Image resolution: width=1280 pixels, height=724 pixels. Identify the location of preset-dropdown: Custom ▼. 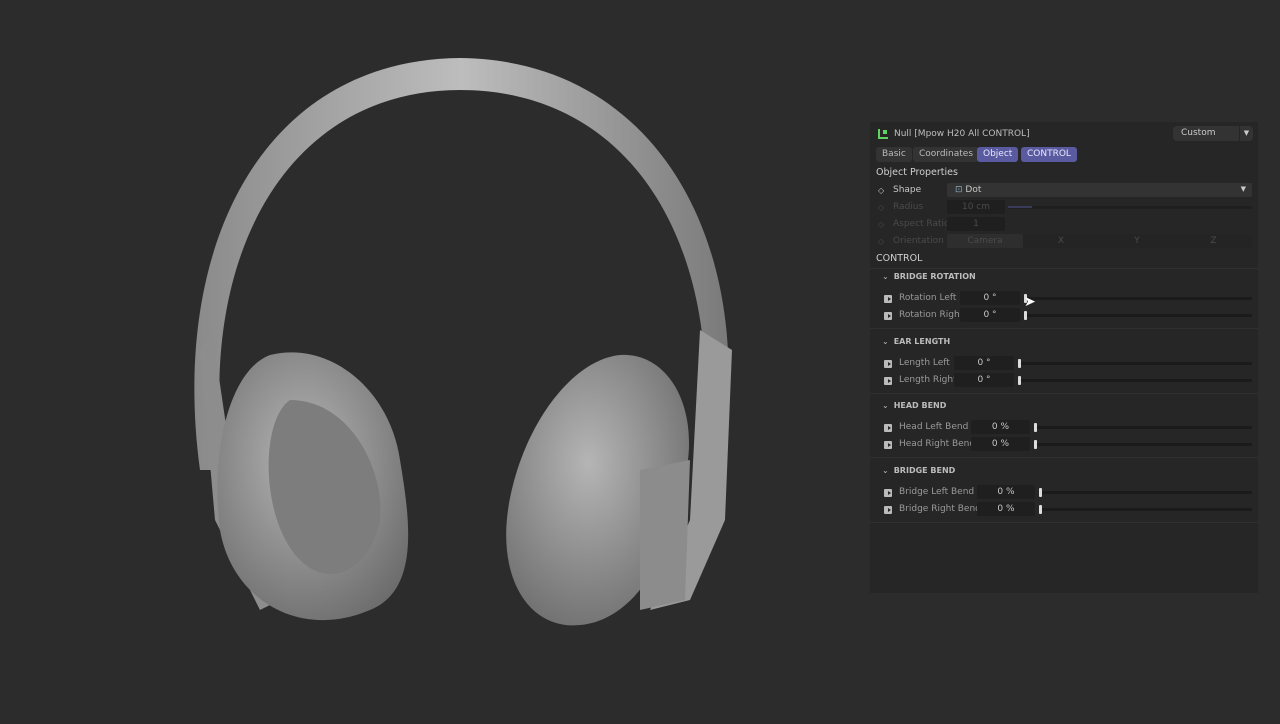
(1213, 133).